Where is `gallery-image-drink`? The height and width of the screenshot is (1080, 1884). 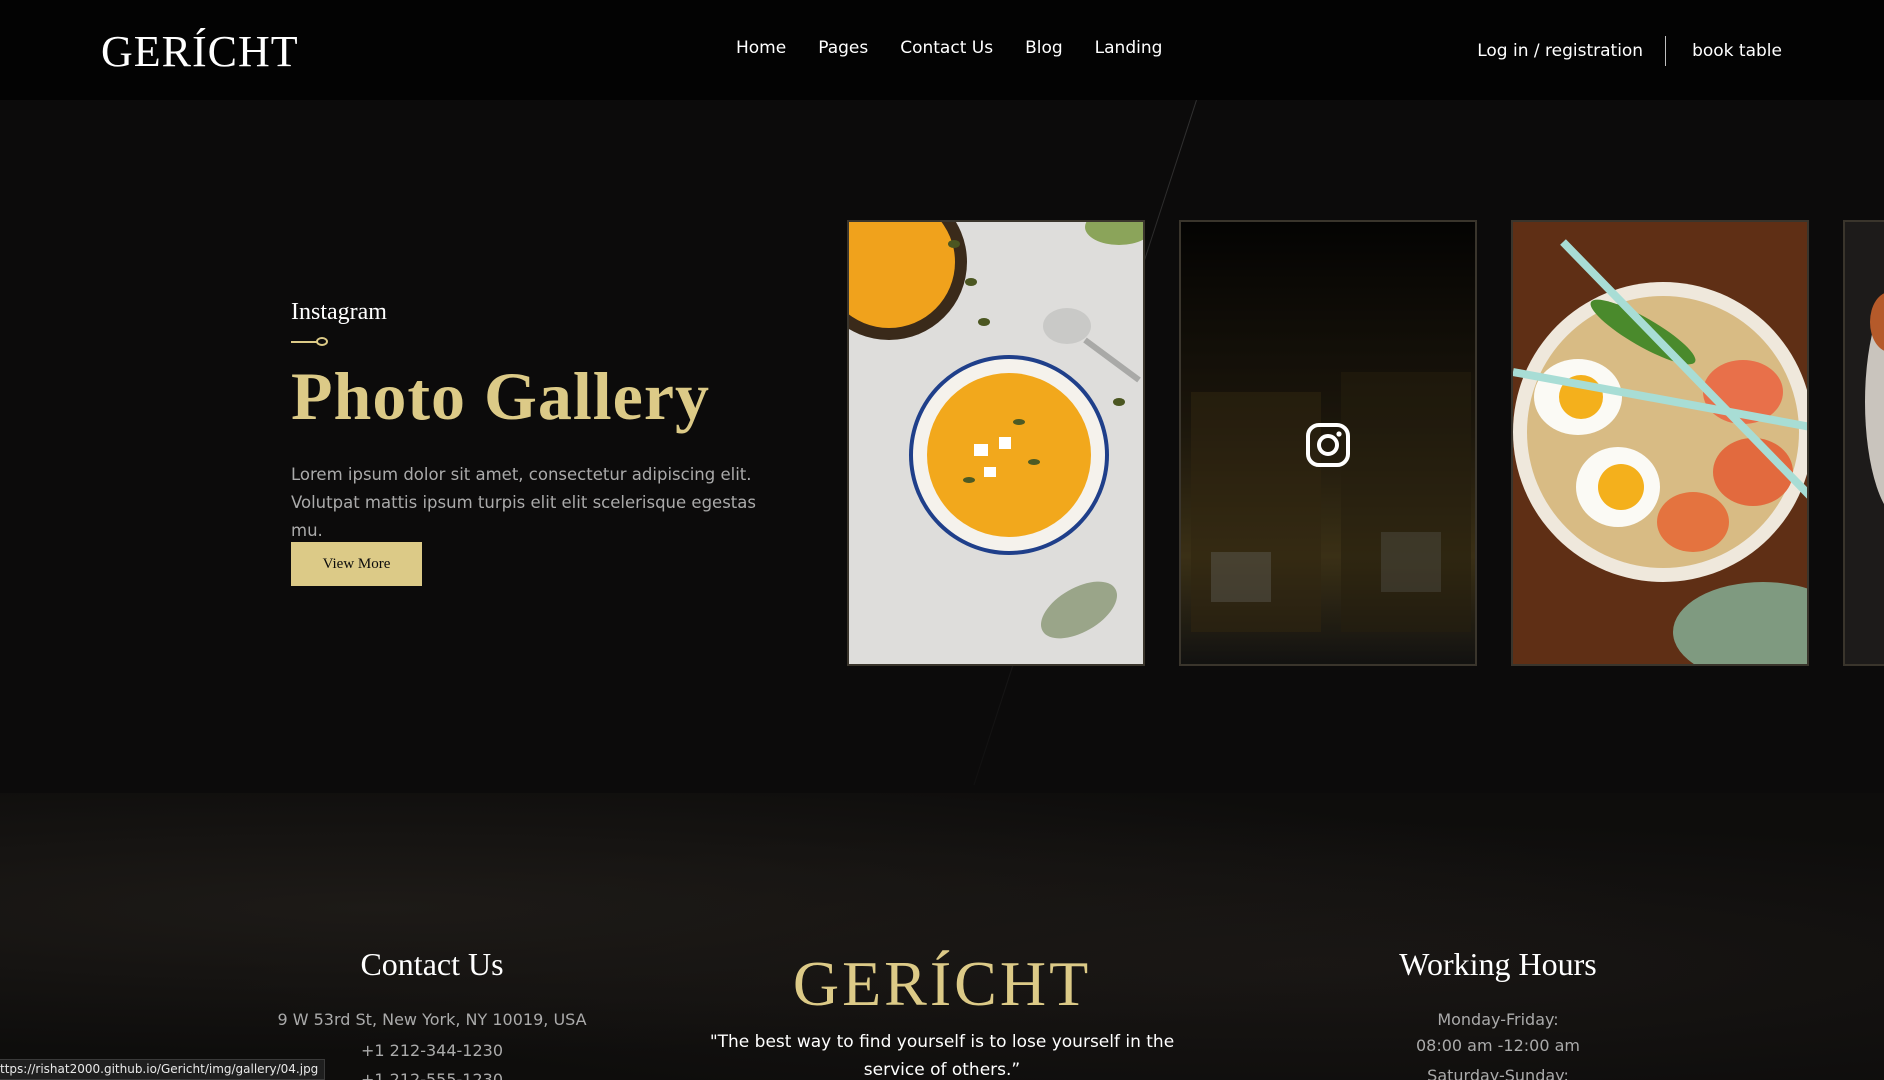
gallery-image-drink is located at coordinates (1328, 443).